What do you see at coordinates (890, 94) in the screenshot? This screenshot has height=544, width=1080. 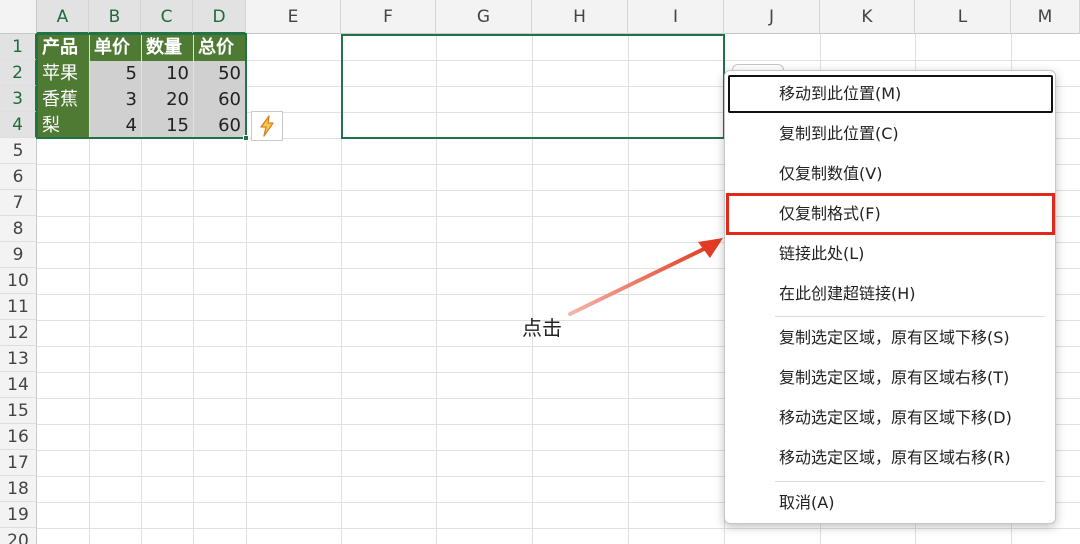 I see `menu-item-move-here: 移动到此位置(M)` at bounding box center [890, 94].